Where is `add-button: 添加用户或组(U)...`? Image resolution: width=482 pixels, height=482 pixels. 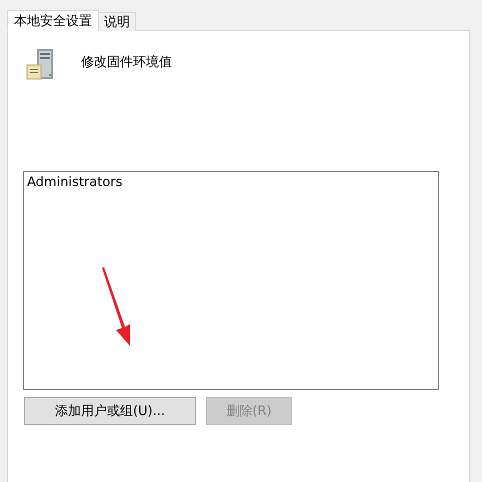 add-button: 添加用户或组(U)... is located at coordinates (110, 411).